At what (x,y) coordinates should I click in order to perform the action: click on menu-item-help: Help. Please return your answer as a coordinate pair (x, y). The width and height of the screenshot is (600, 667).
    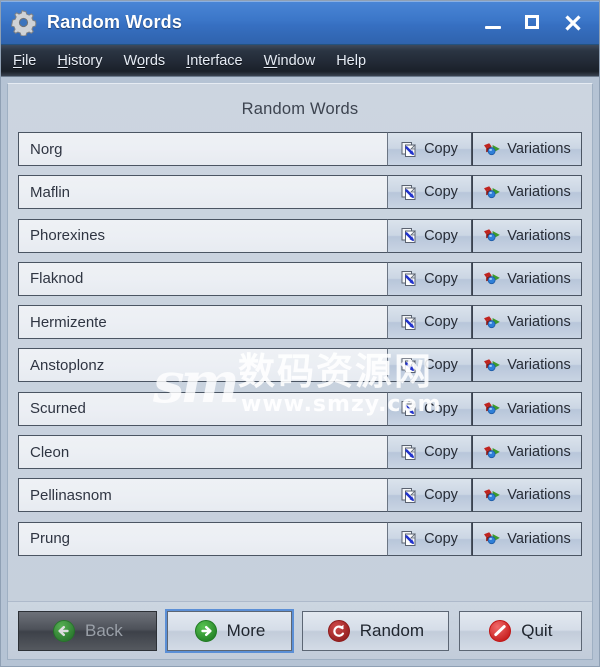
    Looking at the image, I should click on (351, 61).